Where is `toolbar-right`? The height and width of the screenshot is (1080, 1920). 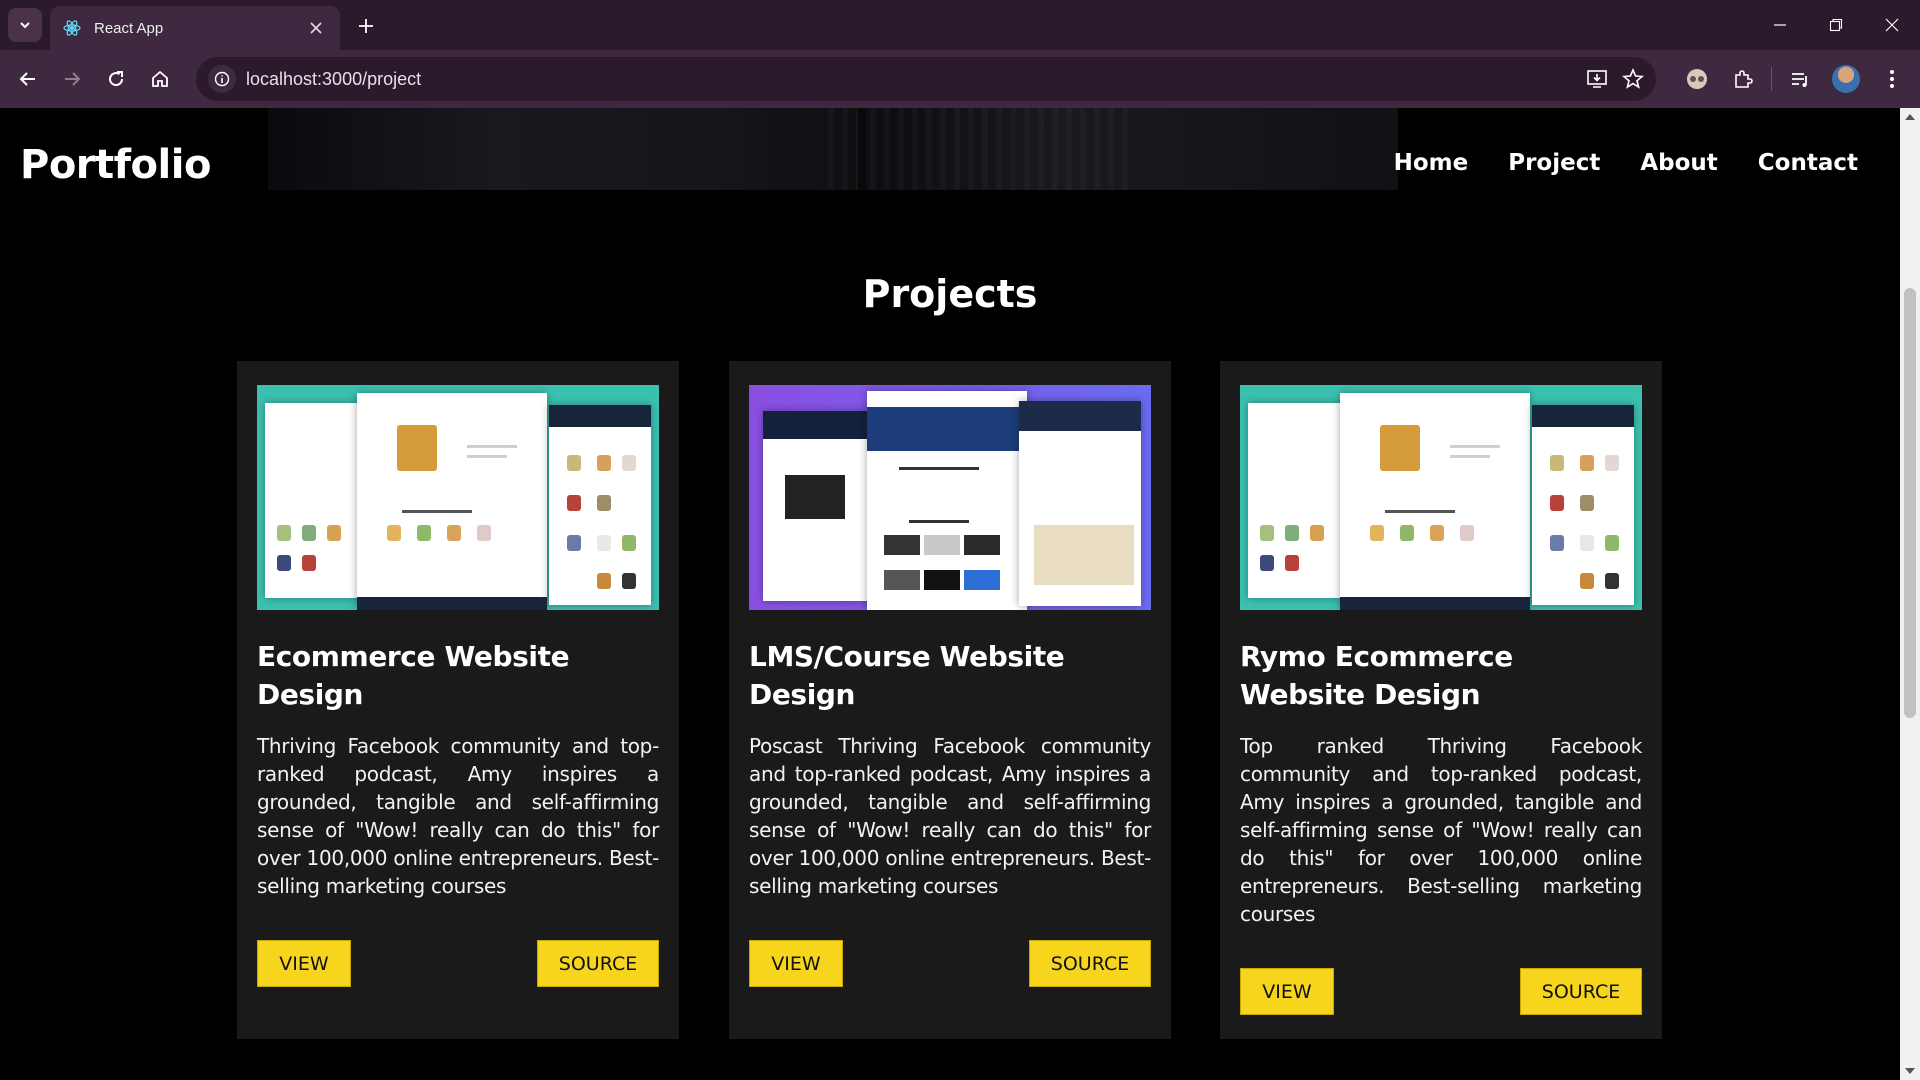
toolbar-right is located at coordinates (1794, 79).